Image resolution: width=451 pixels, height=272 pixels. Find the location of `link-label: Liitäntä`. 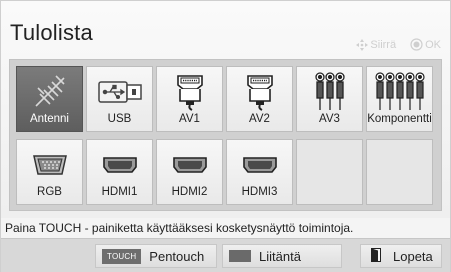

link-label: Liitäntä is located at coordinates (280, 256).